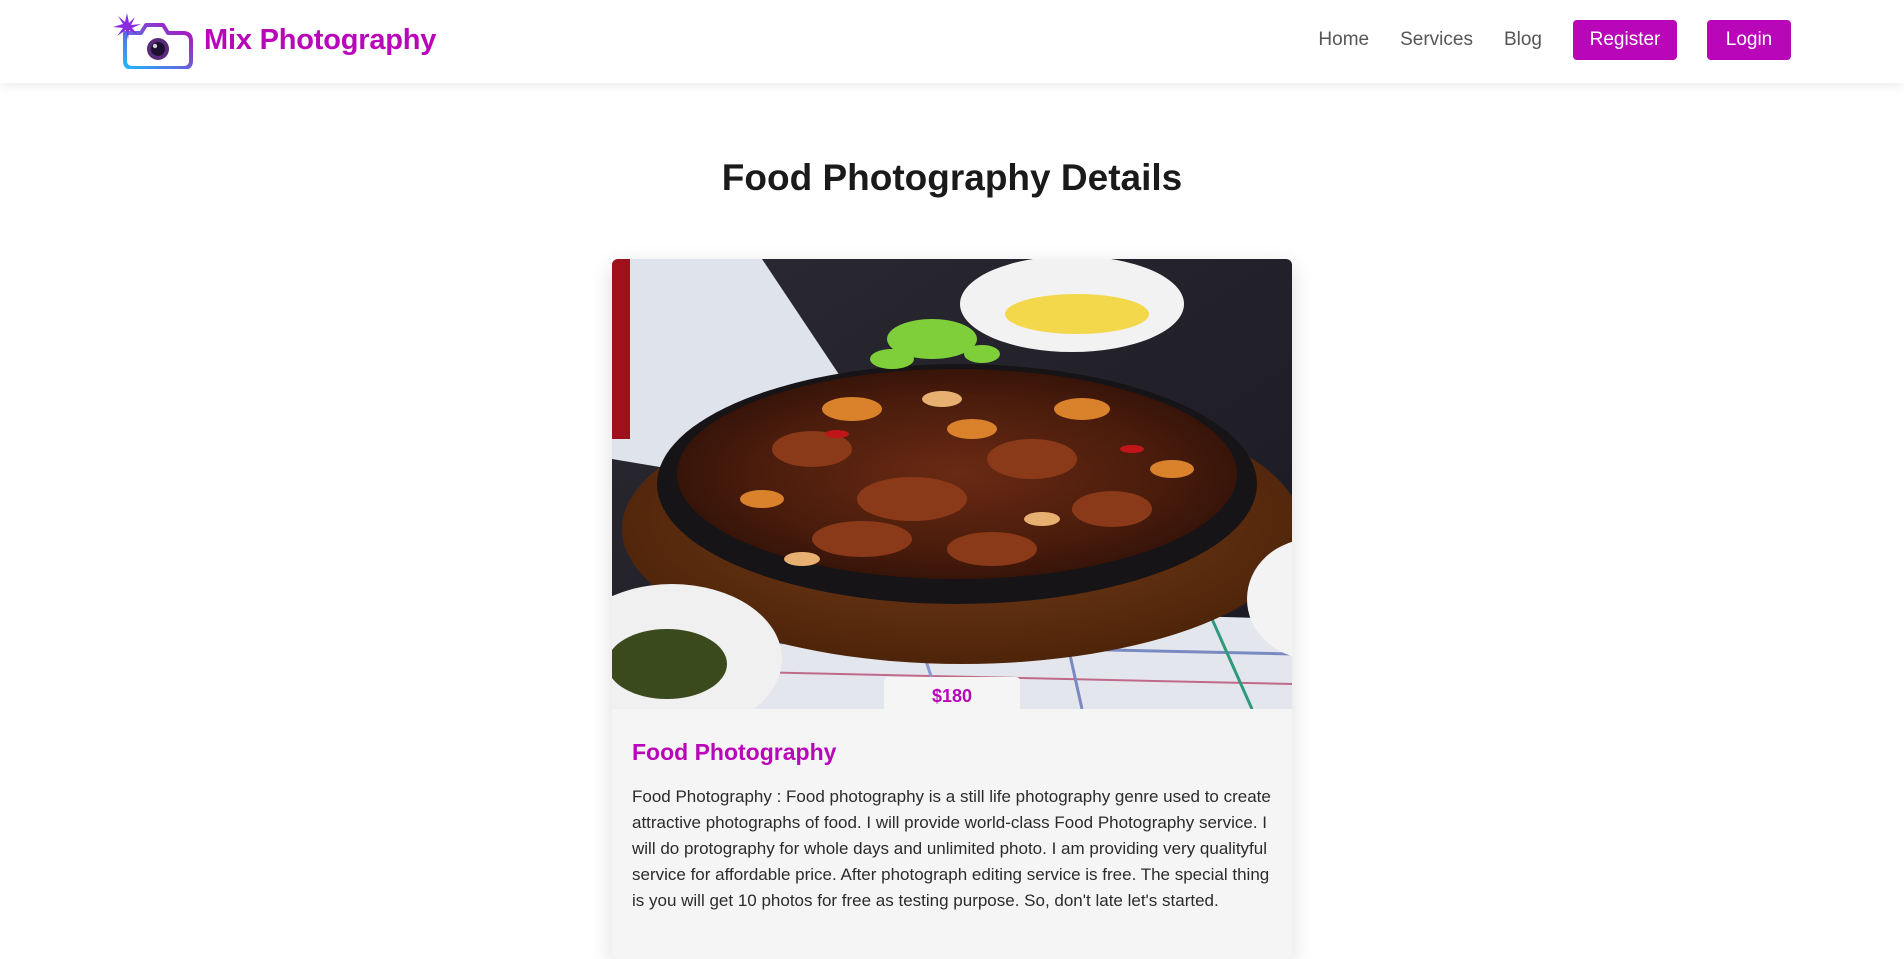 The image size is (1904, 959). What do you see at coordinates (153, 41) in the screenshot?
I see `camera-logo-icon` at bounding box center [153, 41].